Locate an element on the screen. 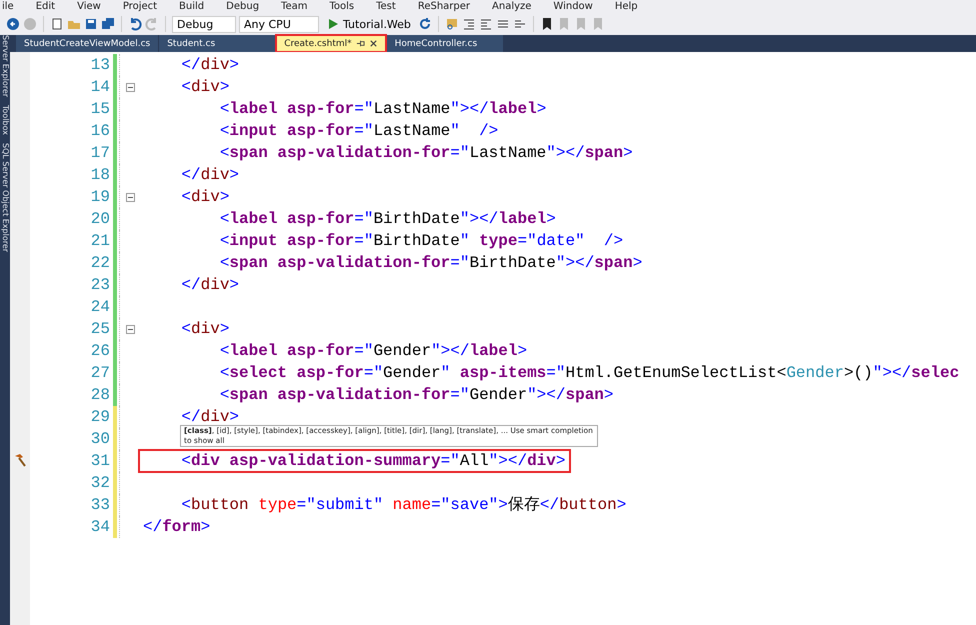 The width and height of the screenshot is (976, 625). line-number: 21 is located at coordinates (100, 241).